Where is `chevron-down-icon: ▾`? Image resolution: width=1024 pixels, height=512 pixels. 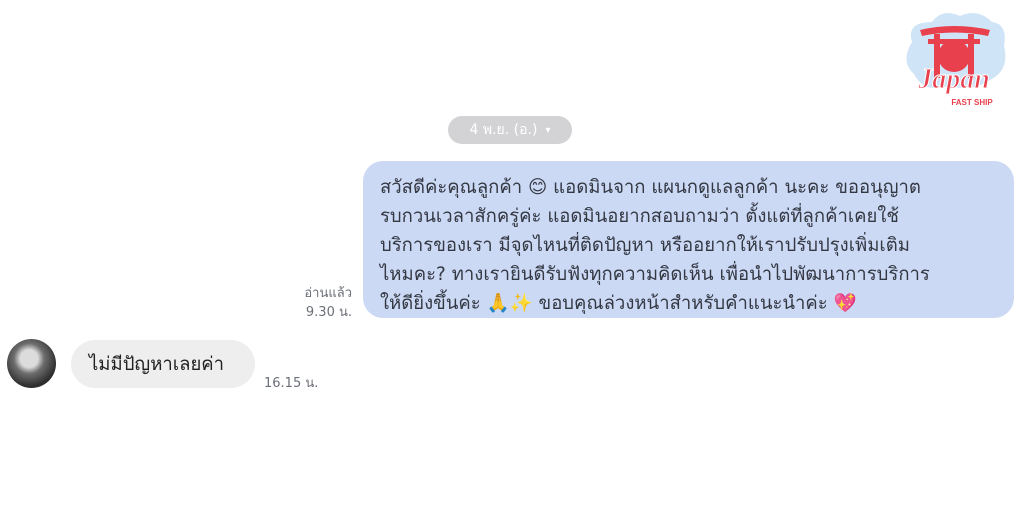 chevron-down-icon: ▾ is located at coordinates (548, 130).